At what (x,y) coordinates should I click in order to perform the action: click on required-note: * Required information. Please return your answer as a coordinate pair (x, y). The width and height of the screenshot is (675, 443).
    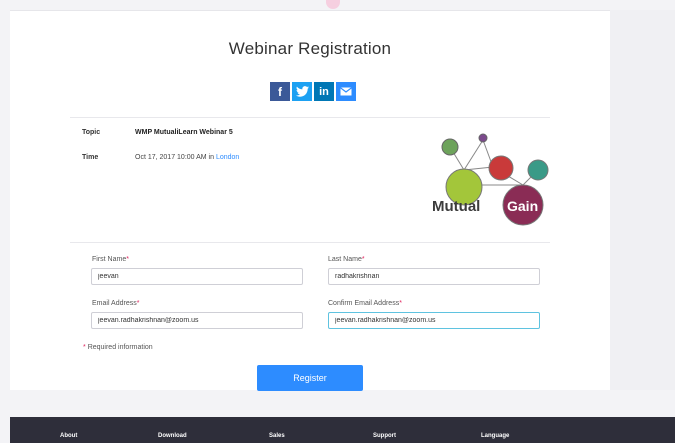
    Looking at the image, I should click on (118, 347).